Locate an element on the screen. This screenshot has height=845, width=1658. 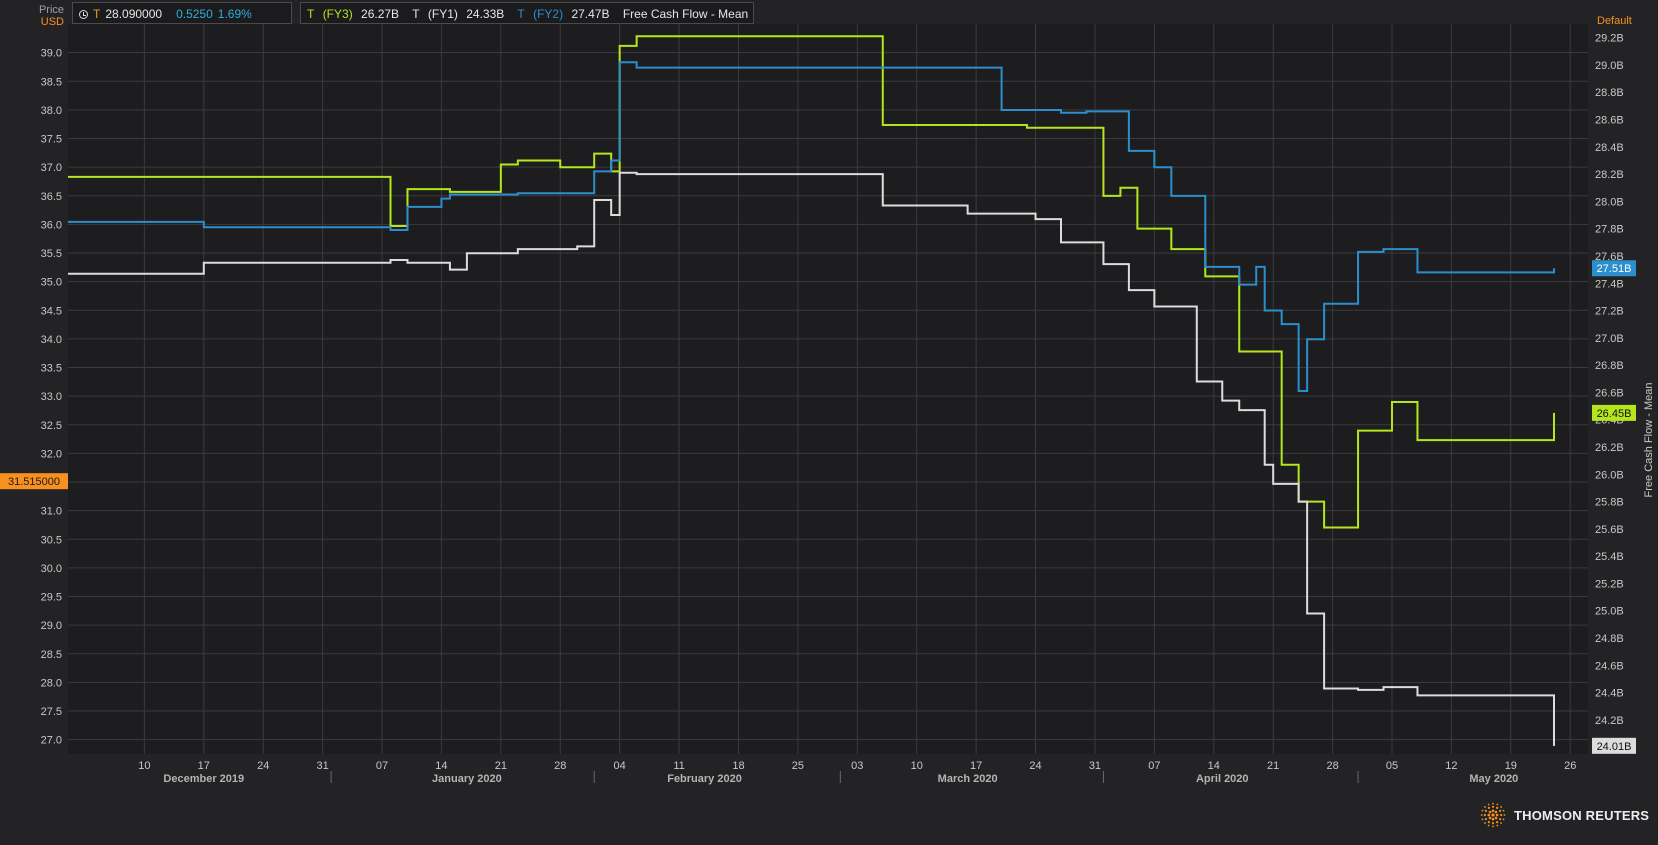
right-axis-title: Default is located at coordinates (1614, 21).